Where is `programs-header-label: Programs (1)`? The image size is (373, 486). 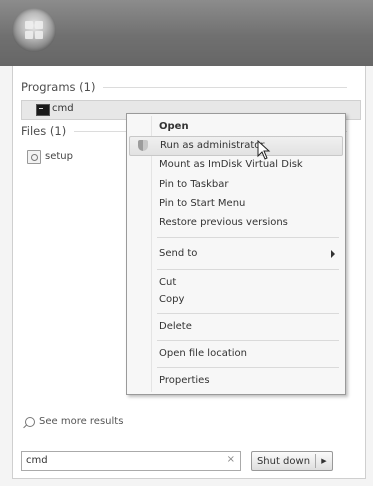 programs-header-label: Programs (1) is located at coordinates (58, 87).